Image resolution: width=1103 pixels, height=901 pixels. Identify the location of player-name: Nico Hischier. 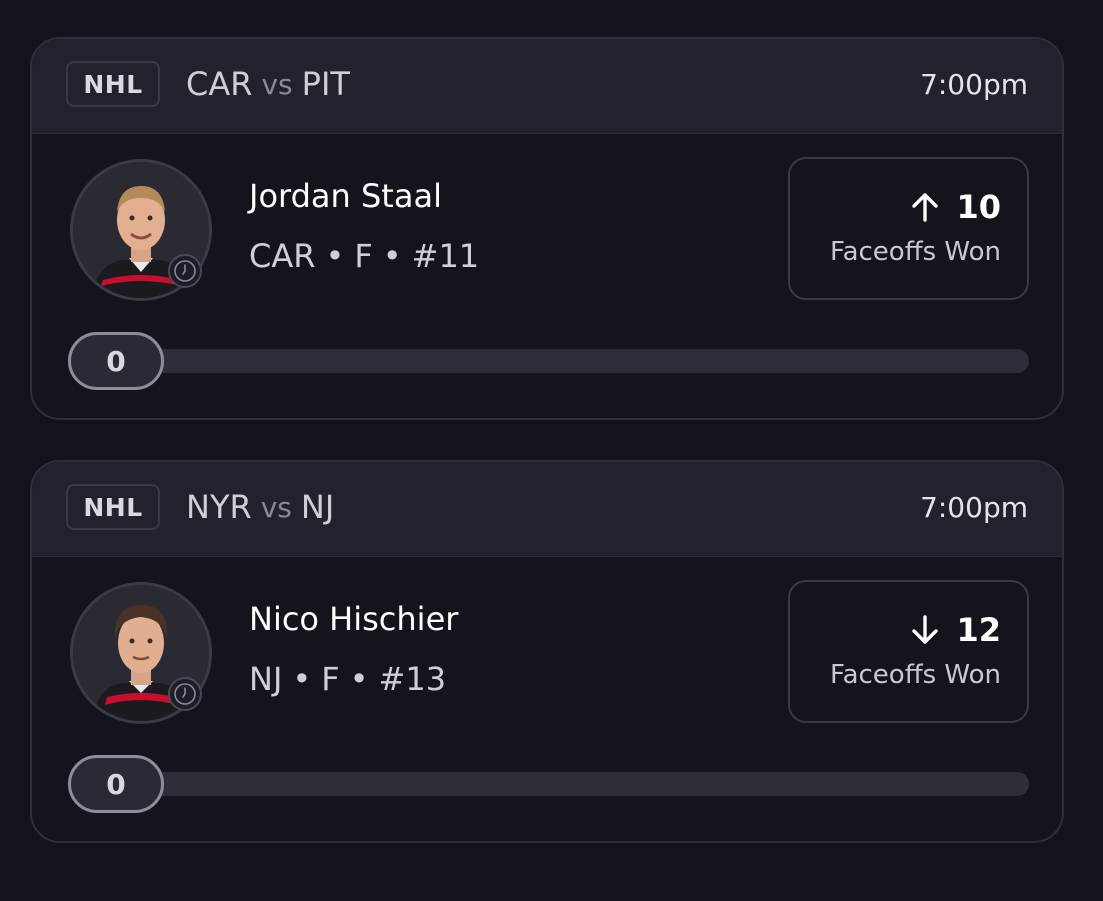
(354, 619).